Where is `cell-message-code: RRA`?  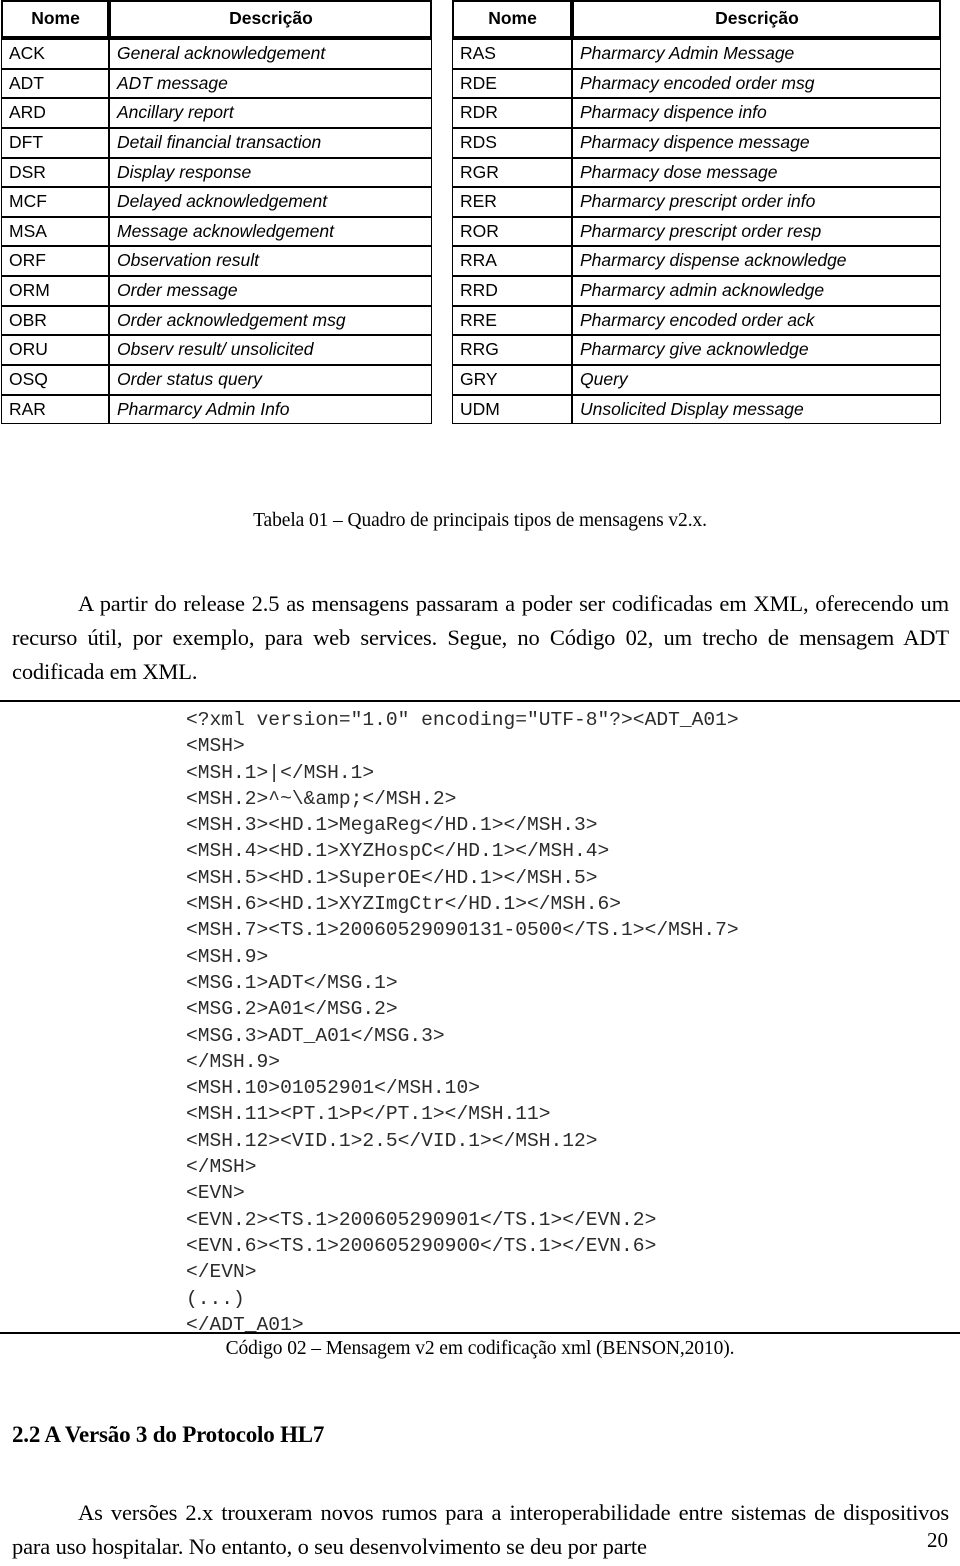
cell-message-code: RRA is located at coordinates (512, 261).